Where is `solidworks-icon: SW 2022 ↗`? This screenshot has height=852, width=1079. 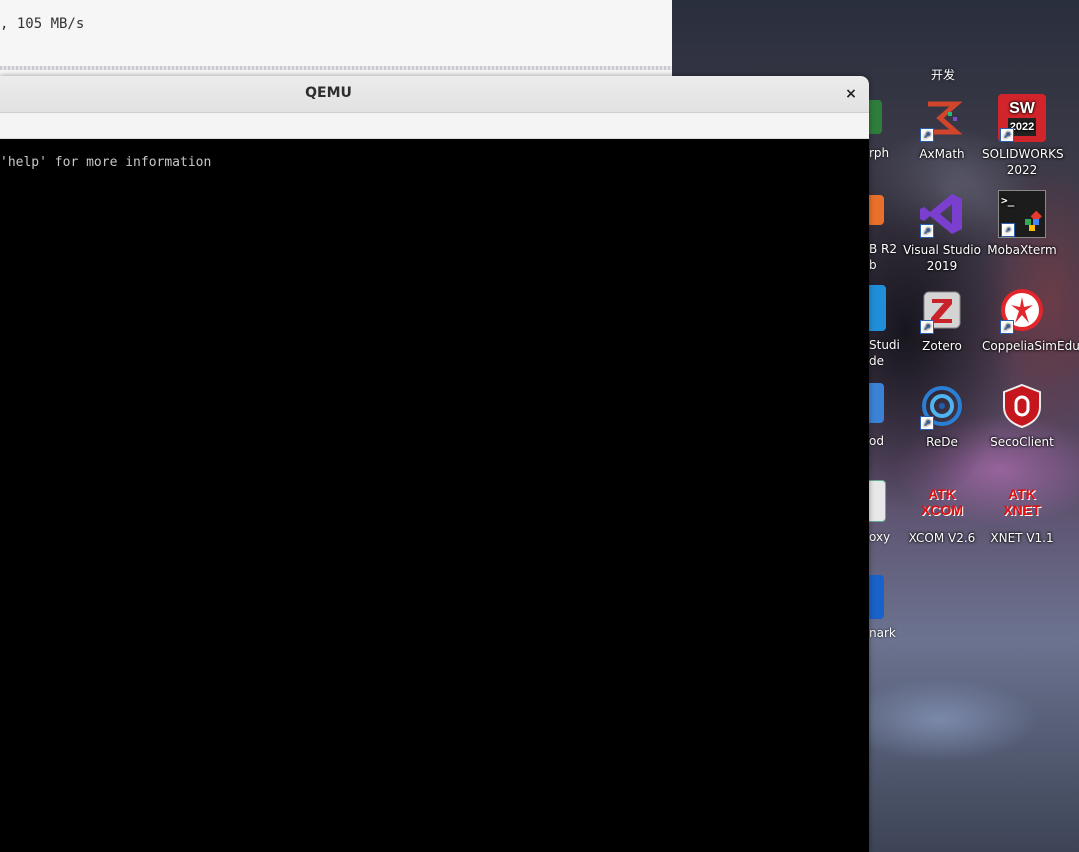 solidworks-icon: SW 2022 ↗ is located at coordinates (1022, 118).